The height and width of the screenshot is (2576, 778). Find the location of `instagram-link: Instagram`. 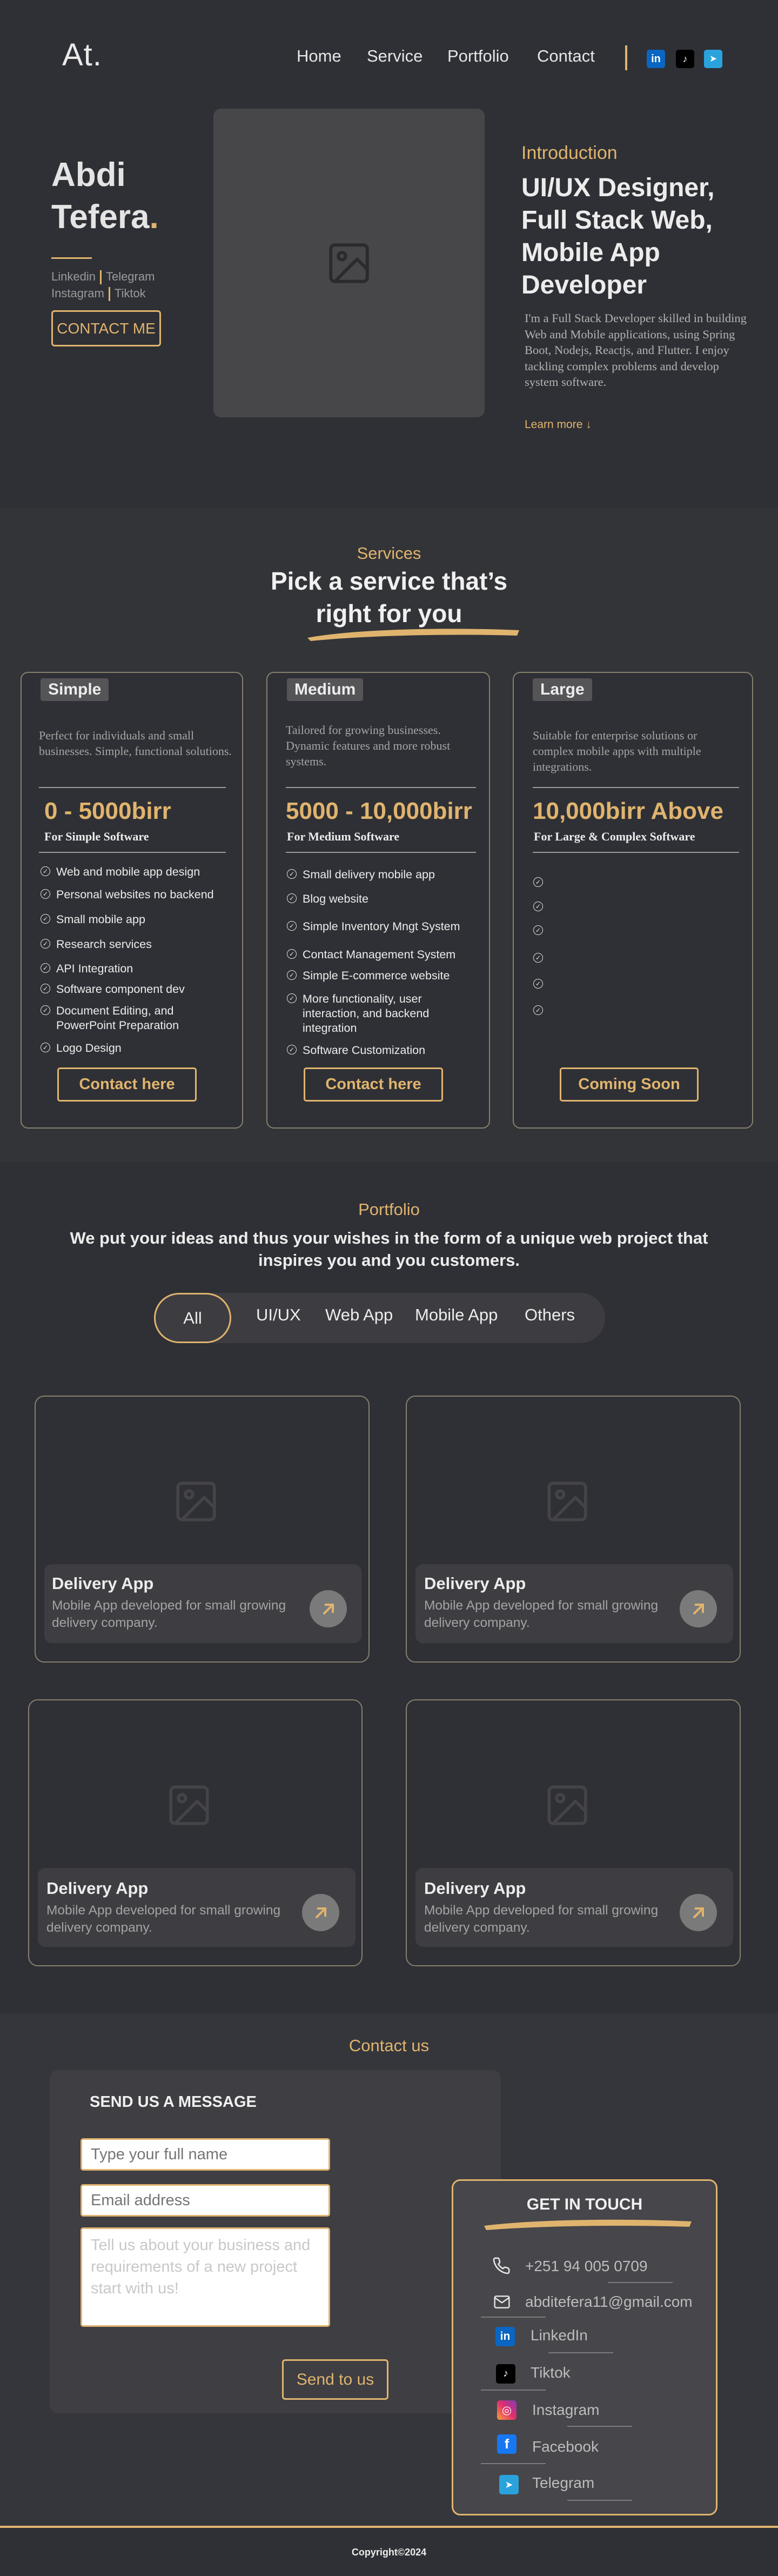

instagram-link: Instagram is located at coordinates (566, 2410).